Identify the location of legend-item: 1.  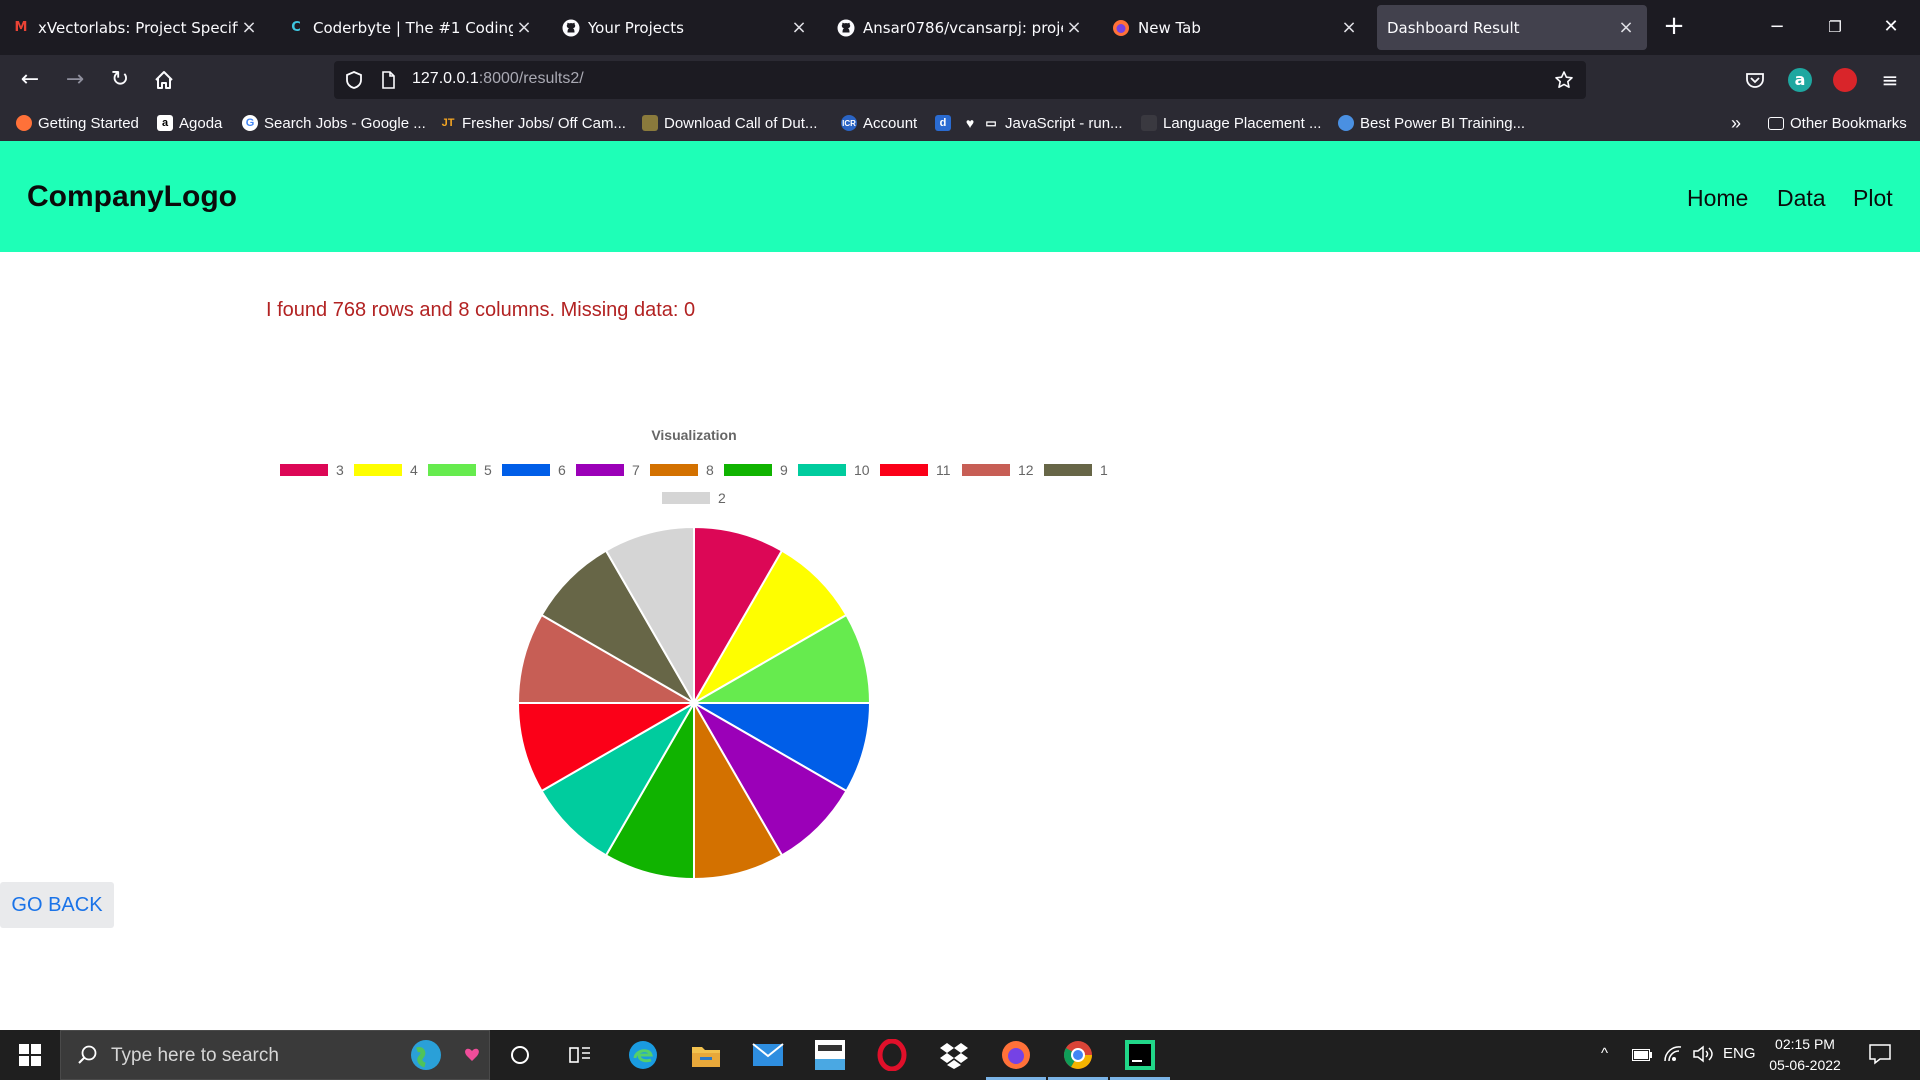
(1076, 470).